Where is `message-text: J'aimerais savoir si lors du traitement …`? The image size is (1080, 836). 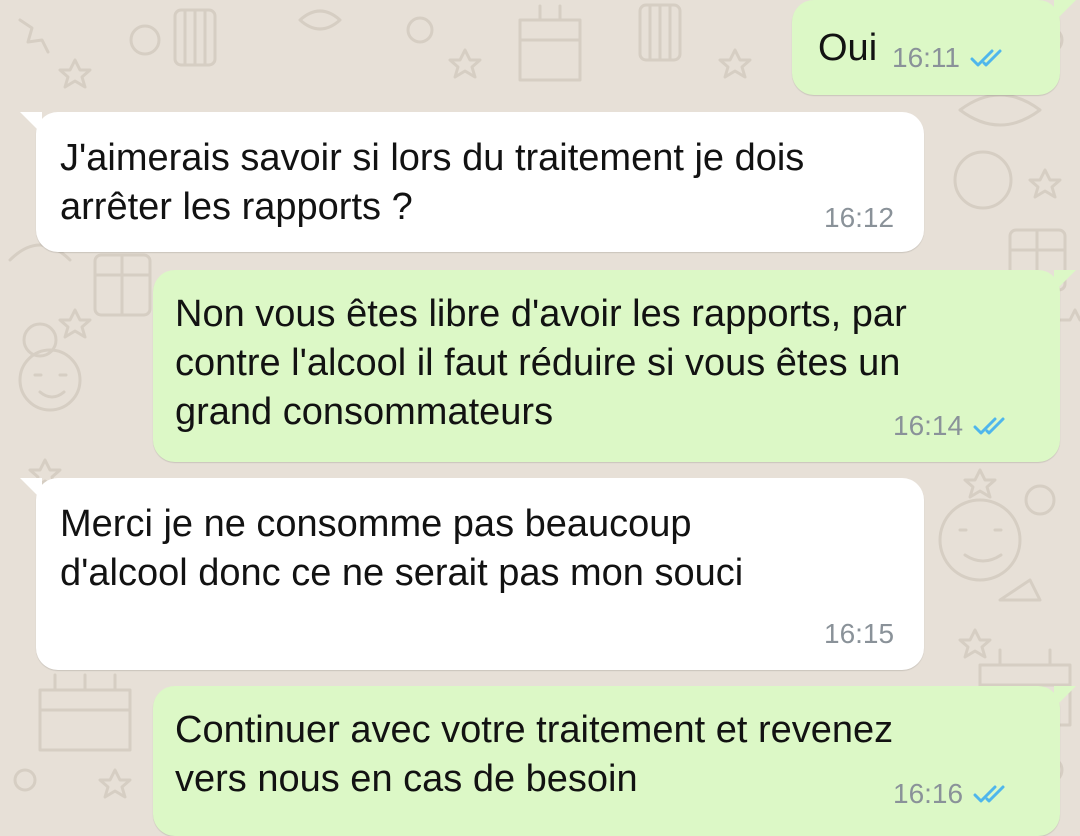
message-text: J'aimerais savoir si lors du traitement … is located at coordinates (432, 182).